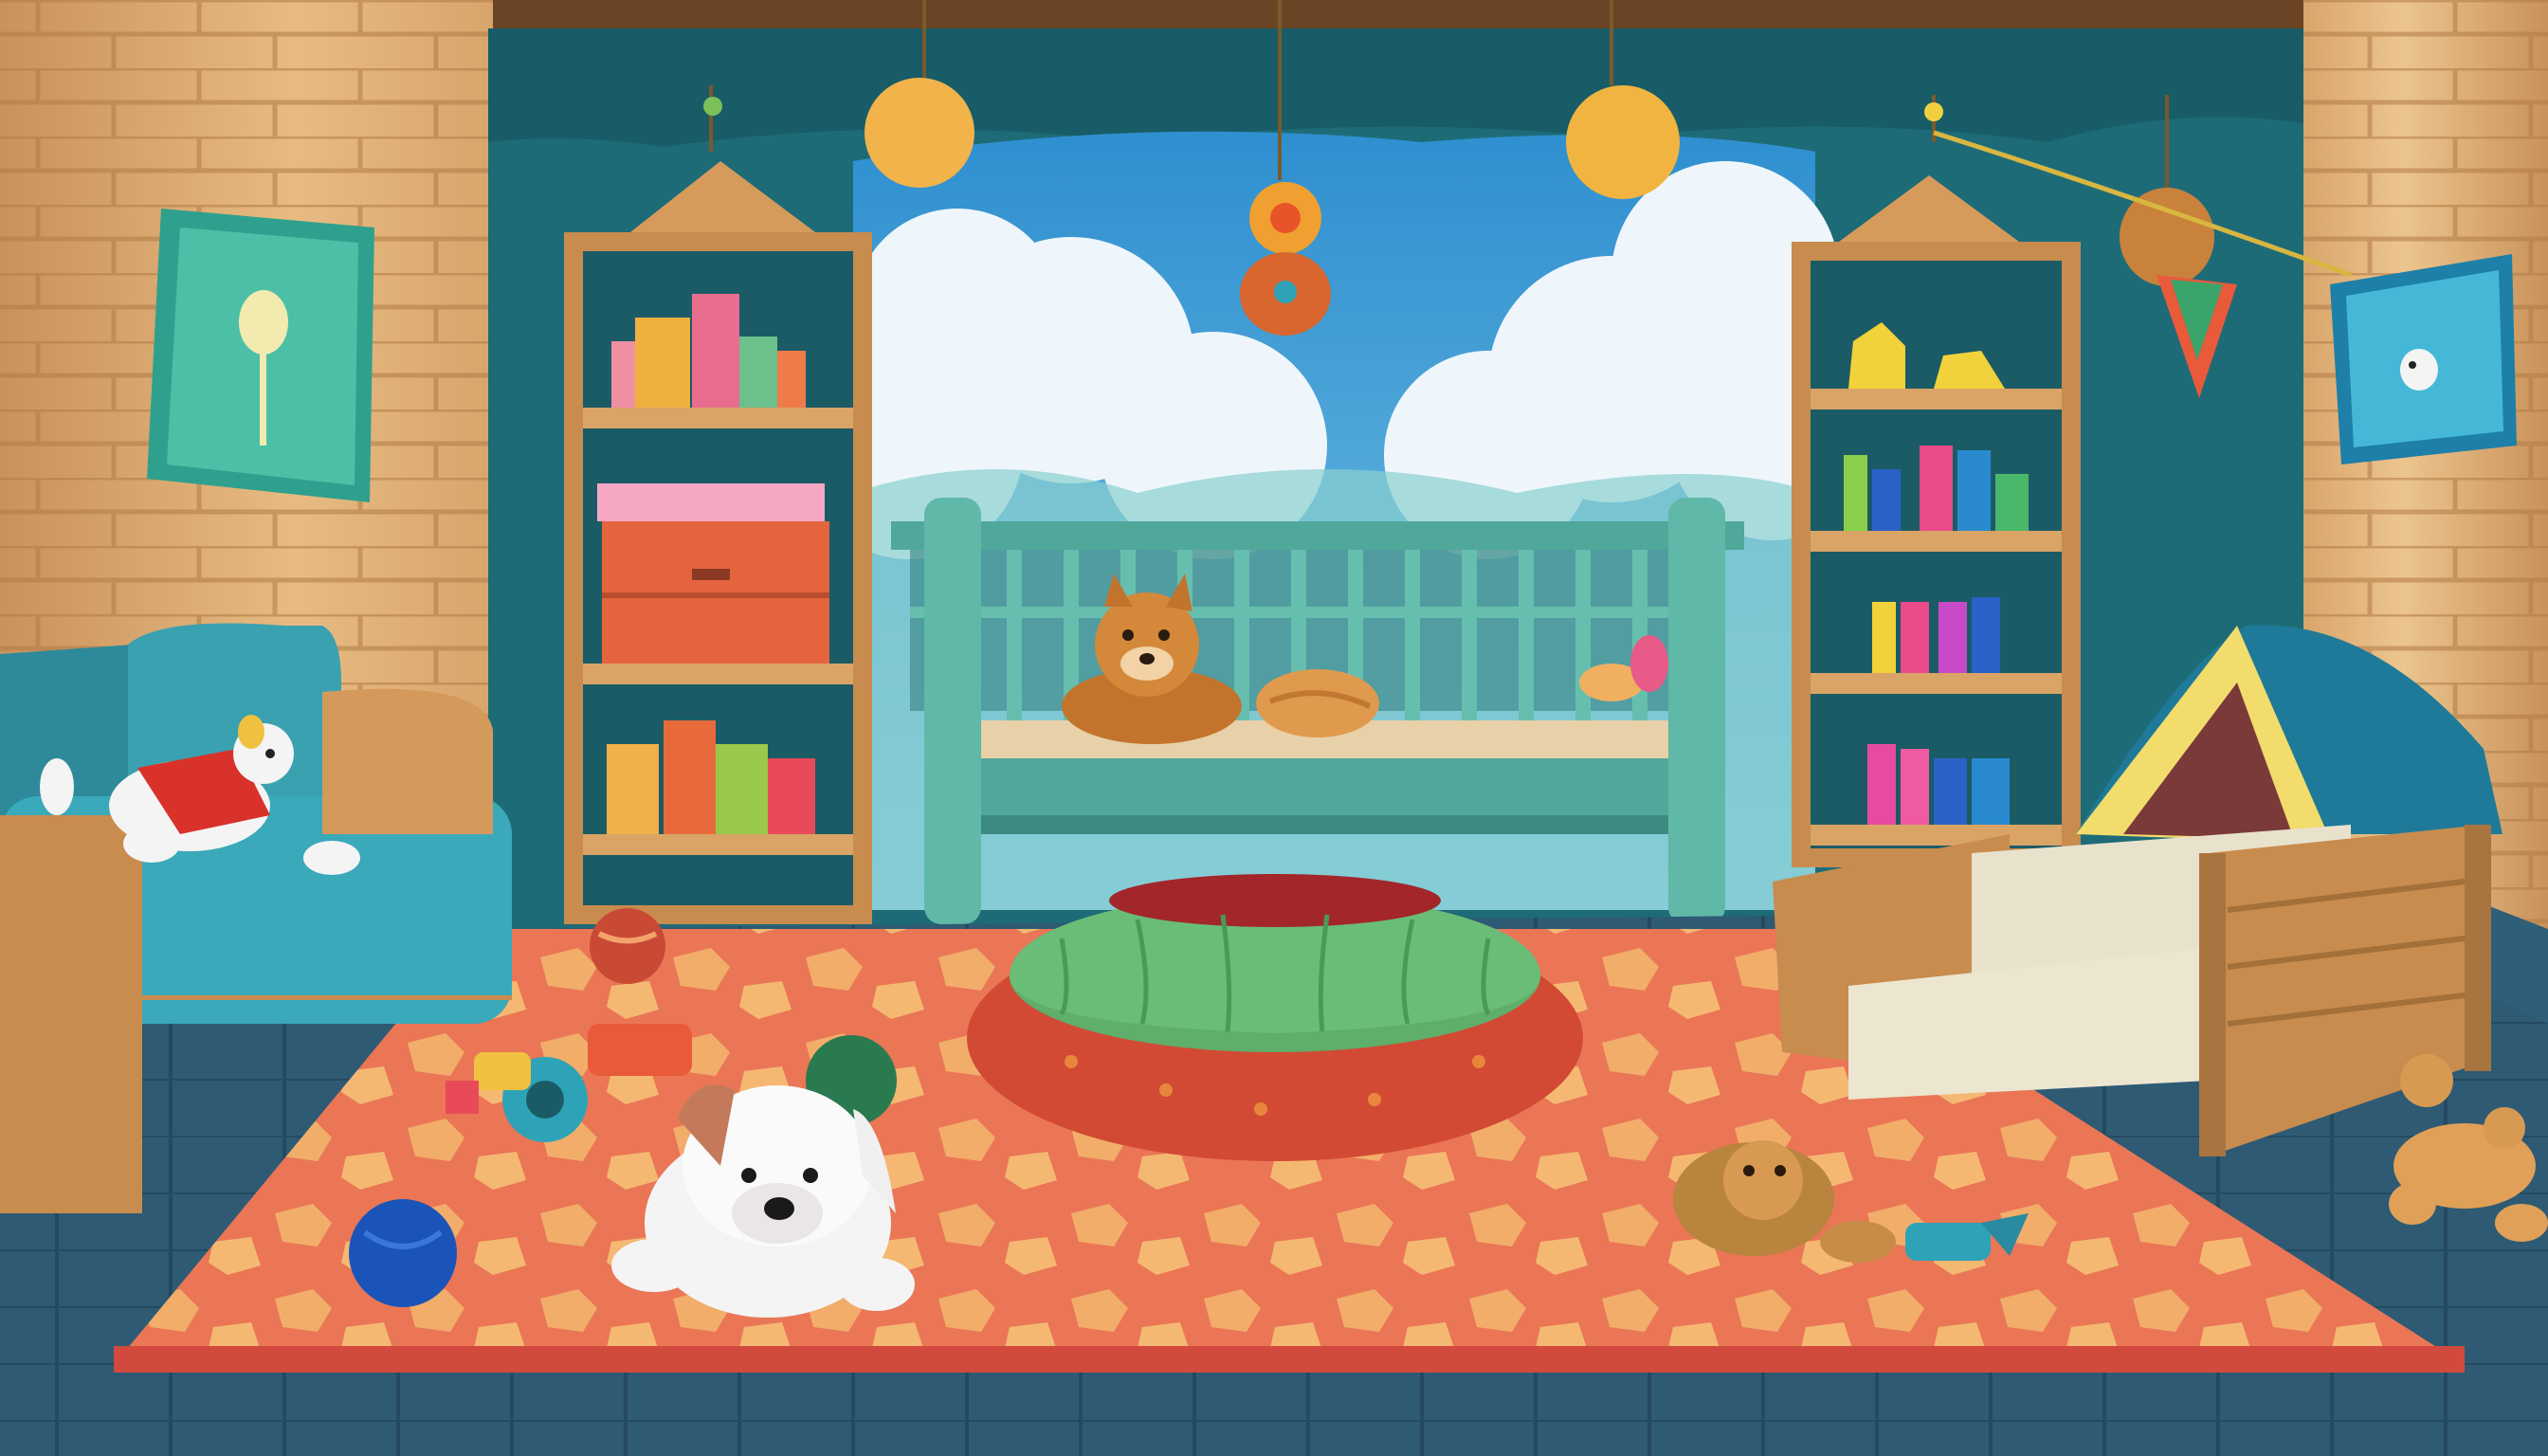 Image resolution: width=2548 pixels, height=1456 pixels. Describe the element at coordinates (2423, 359) in the screenshot. I see `right-wall-picture` at that location.